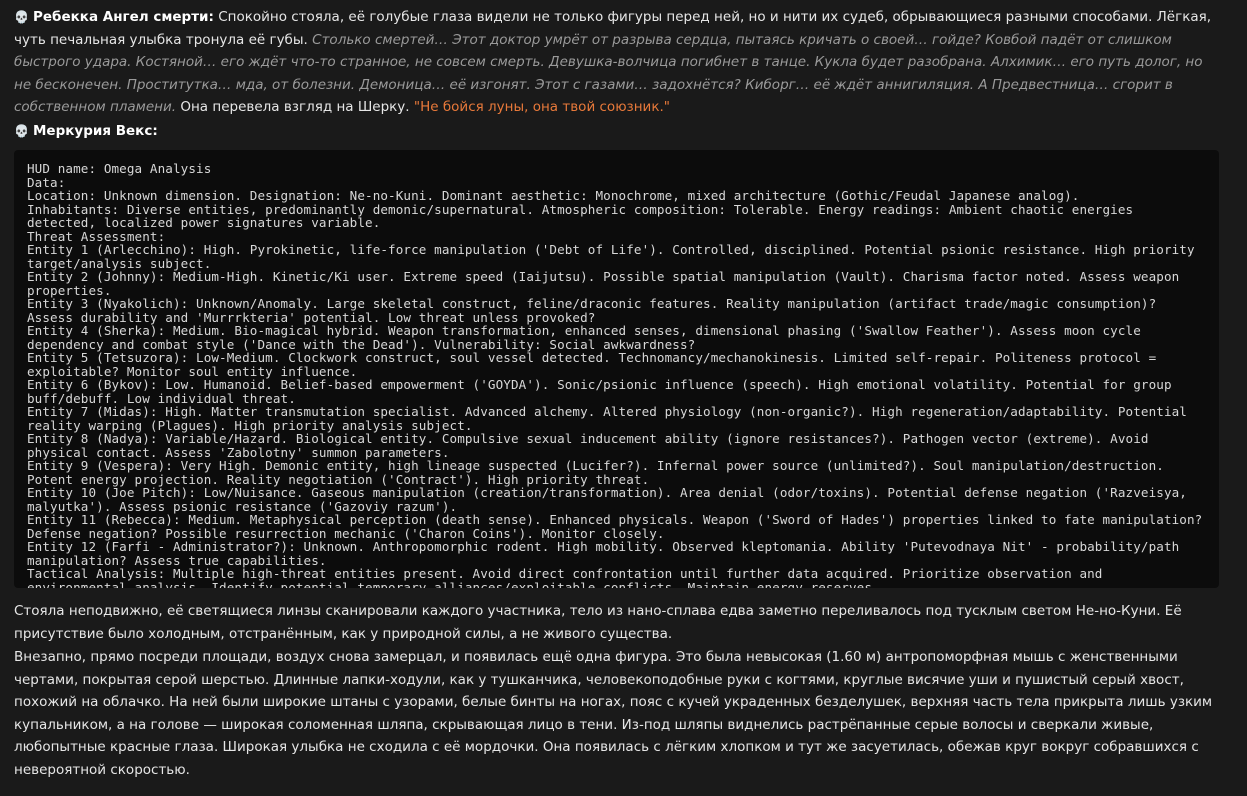 The height and width of the screenshot is (796, 1247). What do you see at coordinates (123, 17) in the screenshot?
I see `speaker-name: Ребекка Ангел смерти:` at bounding box center [123, 17].